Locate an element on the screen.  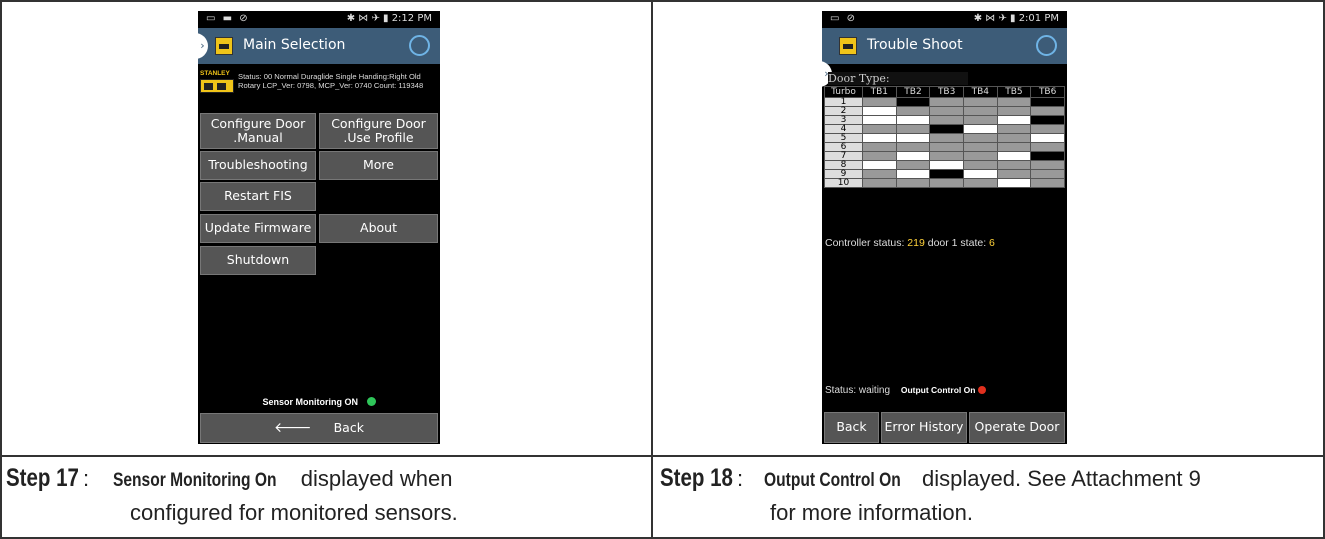
grid-row: 8 is located at coordinates (944, 165).